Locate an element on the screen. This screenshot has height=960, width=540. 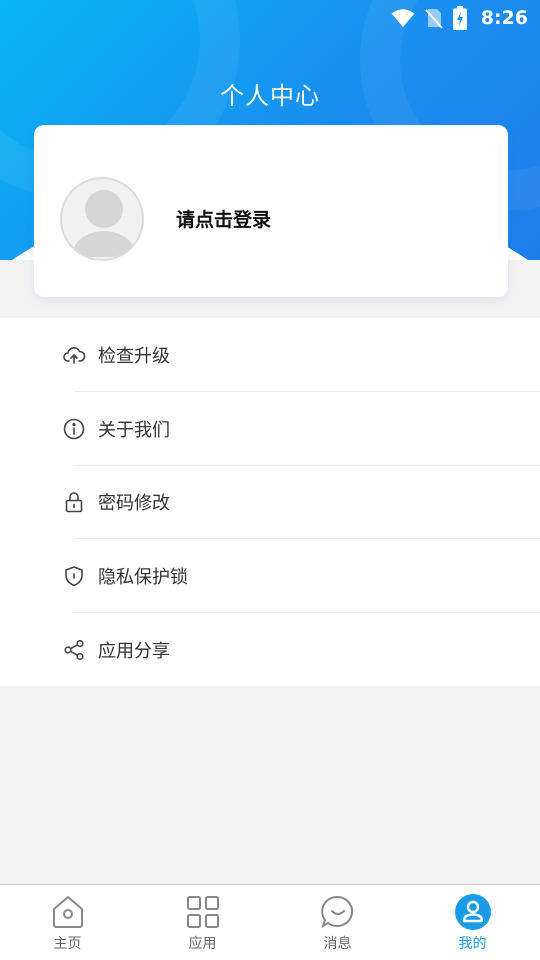
nav-label: 消息 is located at coordinates (337, 944).